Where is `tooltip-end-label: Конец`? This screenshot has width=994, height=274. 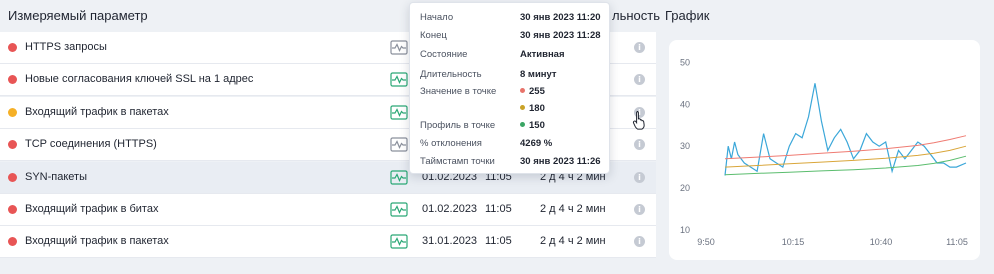 tooltip-end-label: Конец is located at coordinates (433, 35).